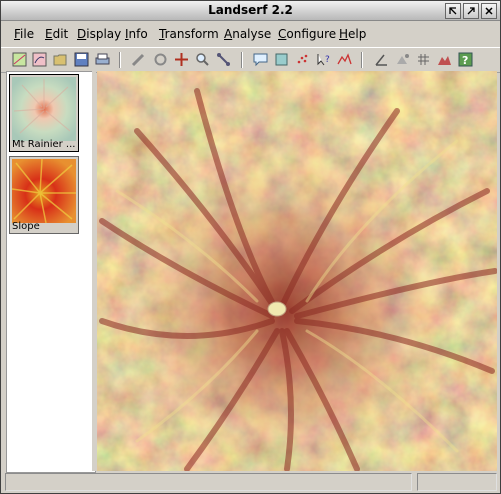 The width and height of the screenshot is (501, 494). I want to click on crosshair-button, so click(181, 59).